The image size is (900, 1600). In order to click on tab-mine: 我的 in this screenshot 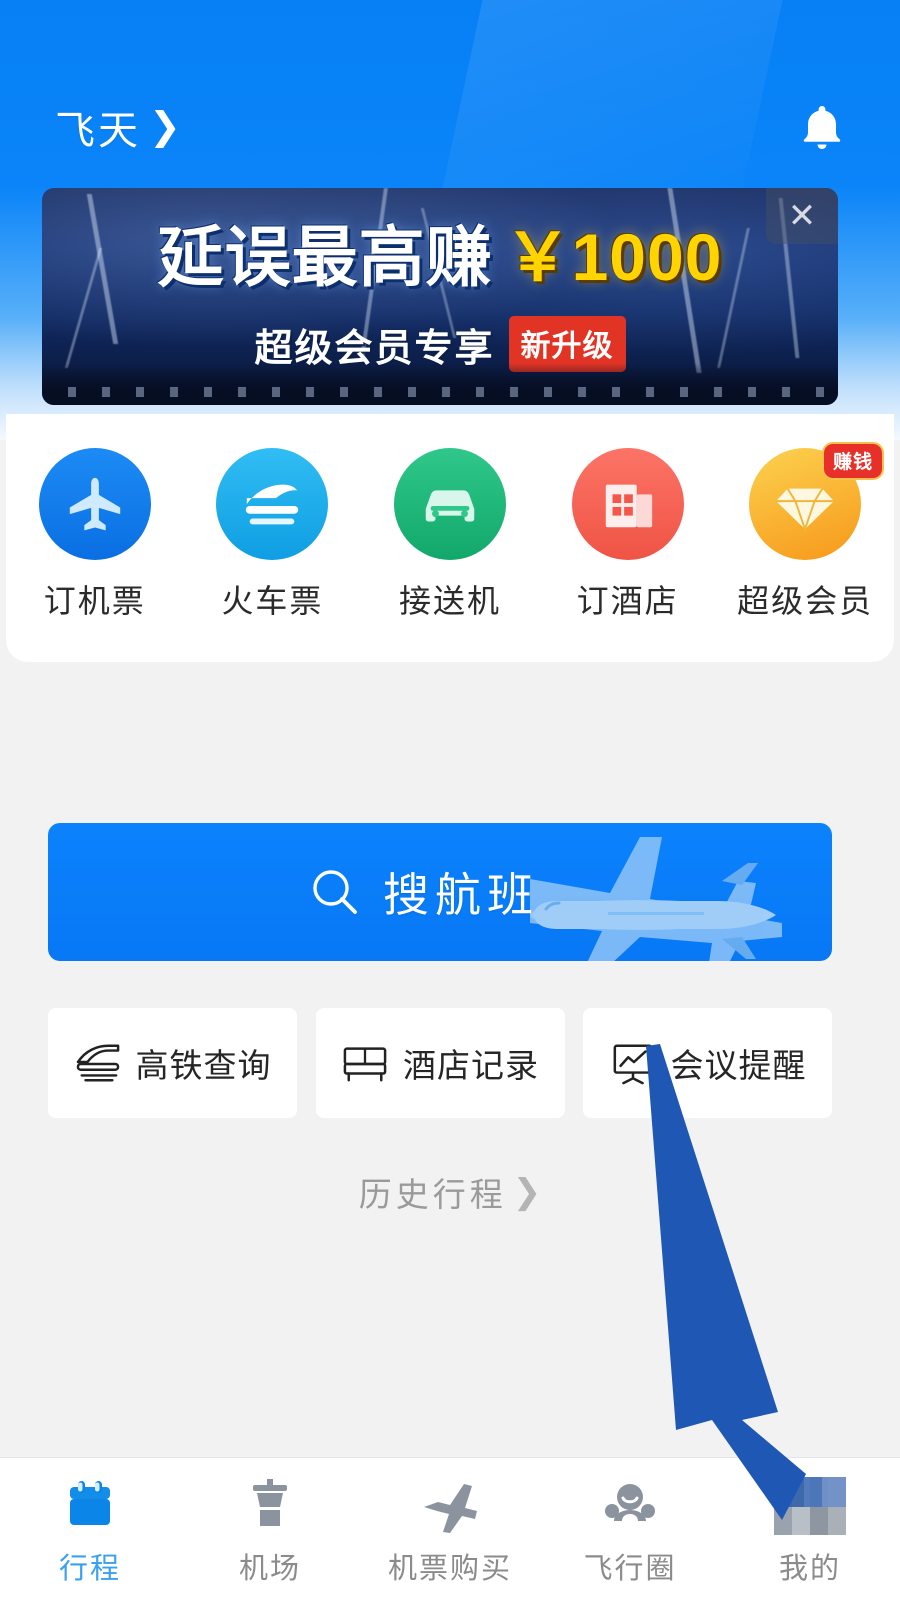, I will do `click(810, 1531)`.